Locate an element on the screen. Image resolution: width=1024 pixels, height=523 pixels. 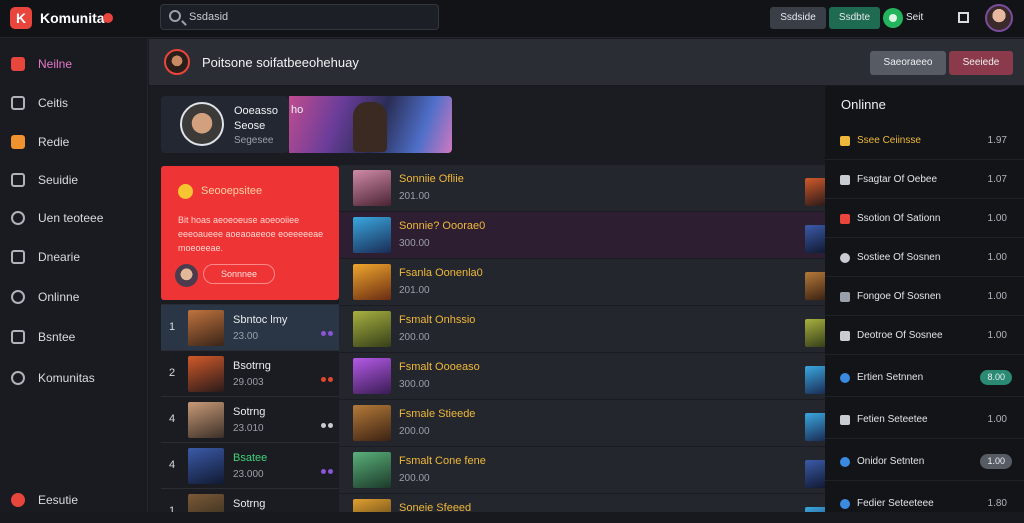
sidebar-item-6: Dnearie is located at coordinates (74, 257).